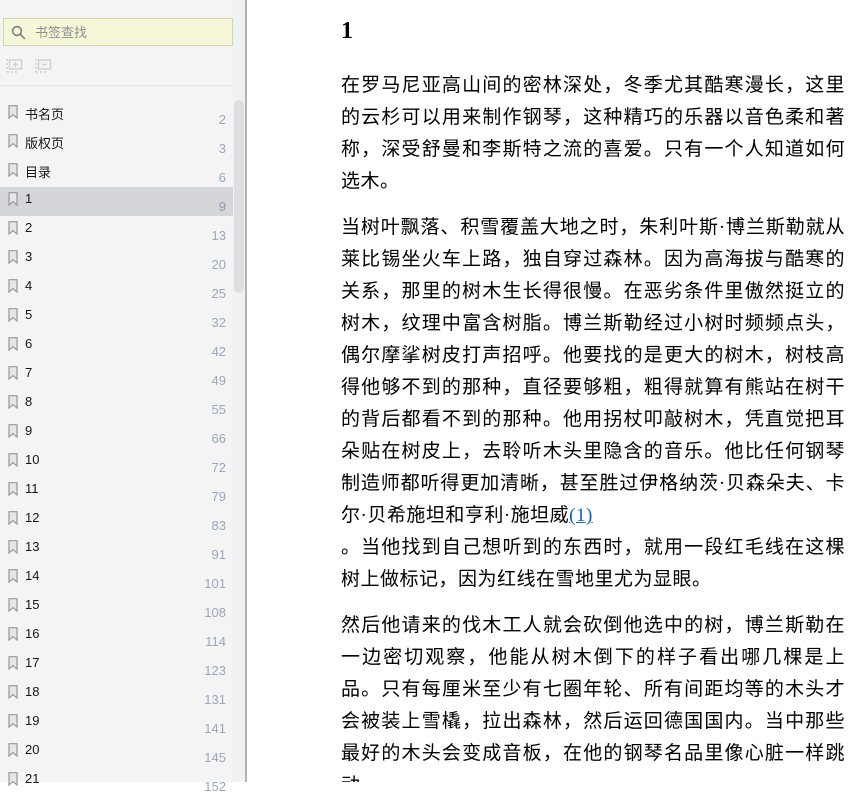 The image size is (853, 796). What do you see at coordinates (116, 462) in the screenshot?
I see `bookmark-list-item: 10 72` at bounding box center [116, 462].